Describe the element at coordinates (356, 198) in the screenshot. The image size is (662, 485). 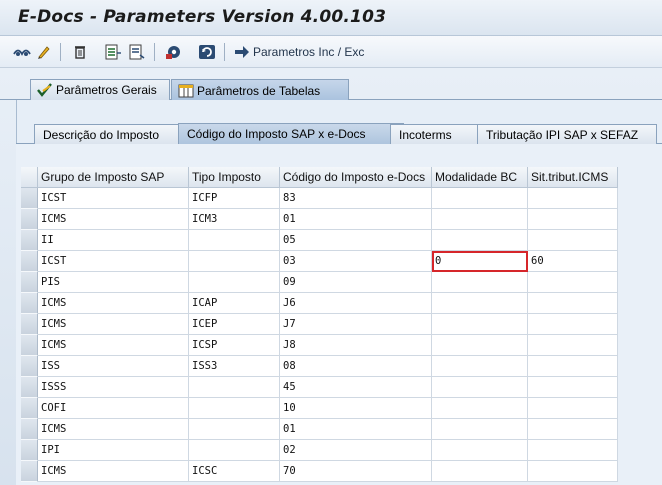
I see `codigo-edocs-cell: 83` at that location.